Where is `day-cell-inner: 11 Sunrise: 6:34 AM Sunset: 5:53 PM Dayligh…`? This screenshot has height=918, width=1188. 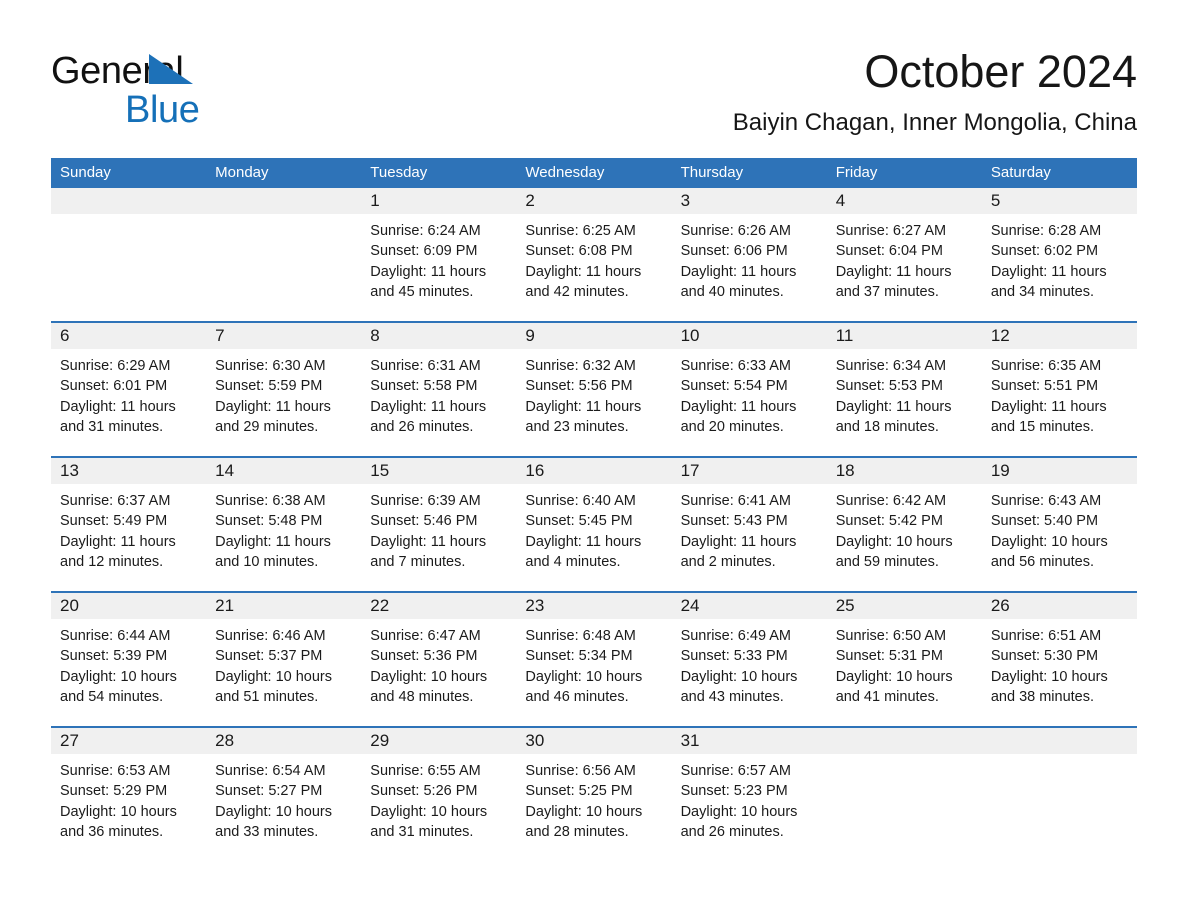
day-cell-inner: 11 Sunrise: 6:34 AM Sunset: 5:53 PM Dayligh… is located at coordinates (904, 389).